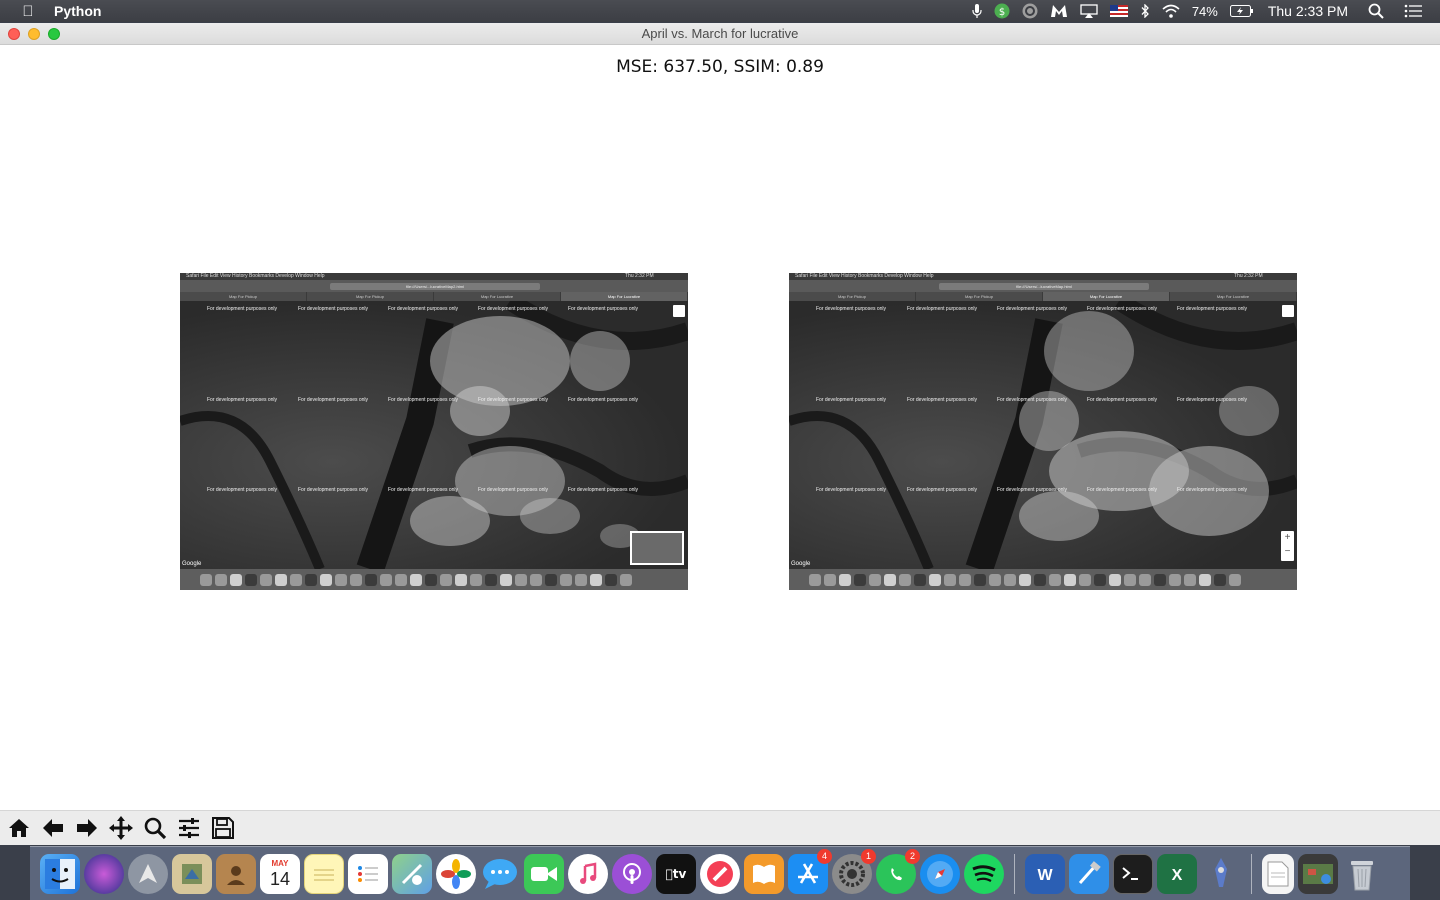 The height and width of the screenshot is (900, 1440). I want to click on books-icon, so click(764, 873).